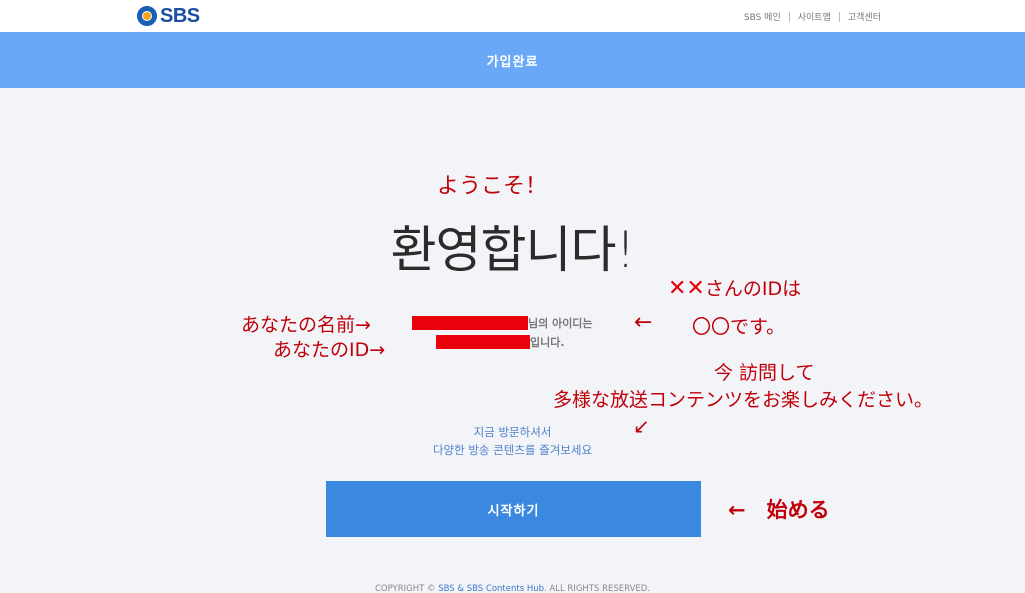 The height and width of the screenshot is (593, 1025). Describe the element at coordinates (512, 16) in the screenshot. I see `top-bar: SBS SBS 메인 사이트맵 고객센터` at that location.